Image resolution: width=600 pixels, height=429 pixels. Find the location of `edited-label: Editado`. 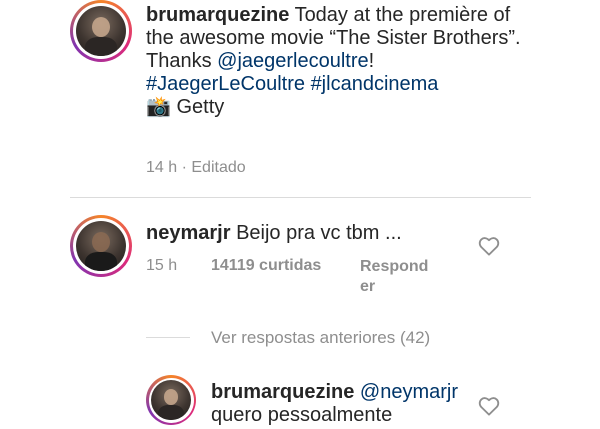

edited-label: Editado is located at coordinates (218, 167).